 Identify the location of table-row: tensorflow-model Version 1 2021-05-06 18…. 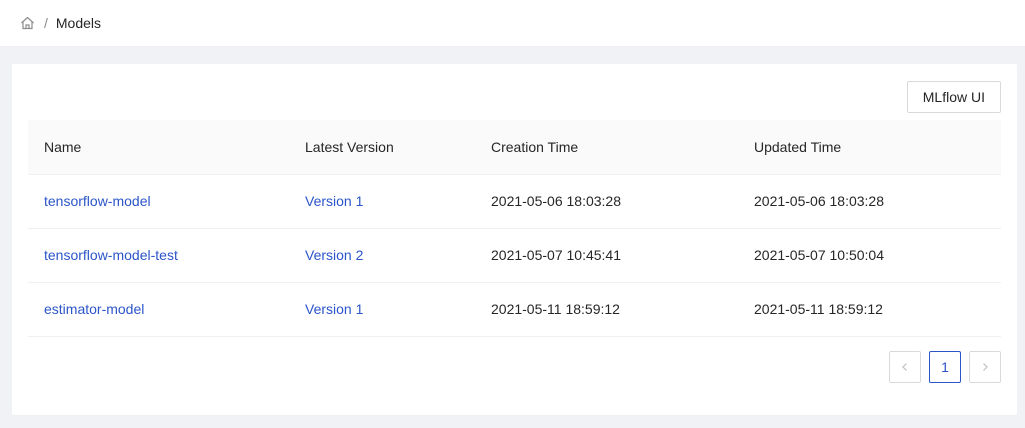
(514, 201).